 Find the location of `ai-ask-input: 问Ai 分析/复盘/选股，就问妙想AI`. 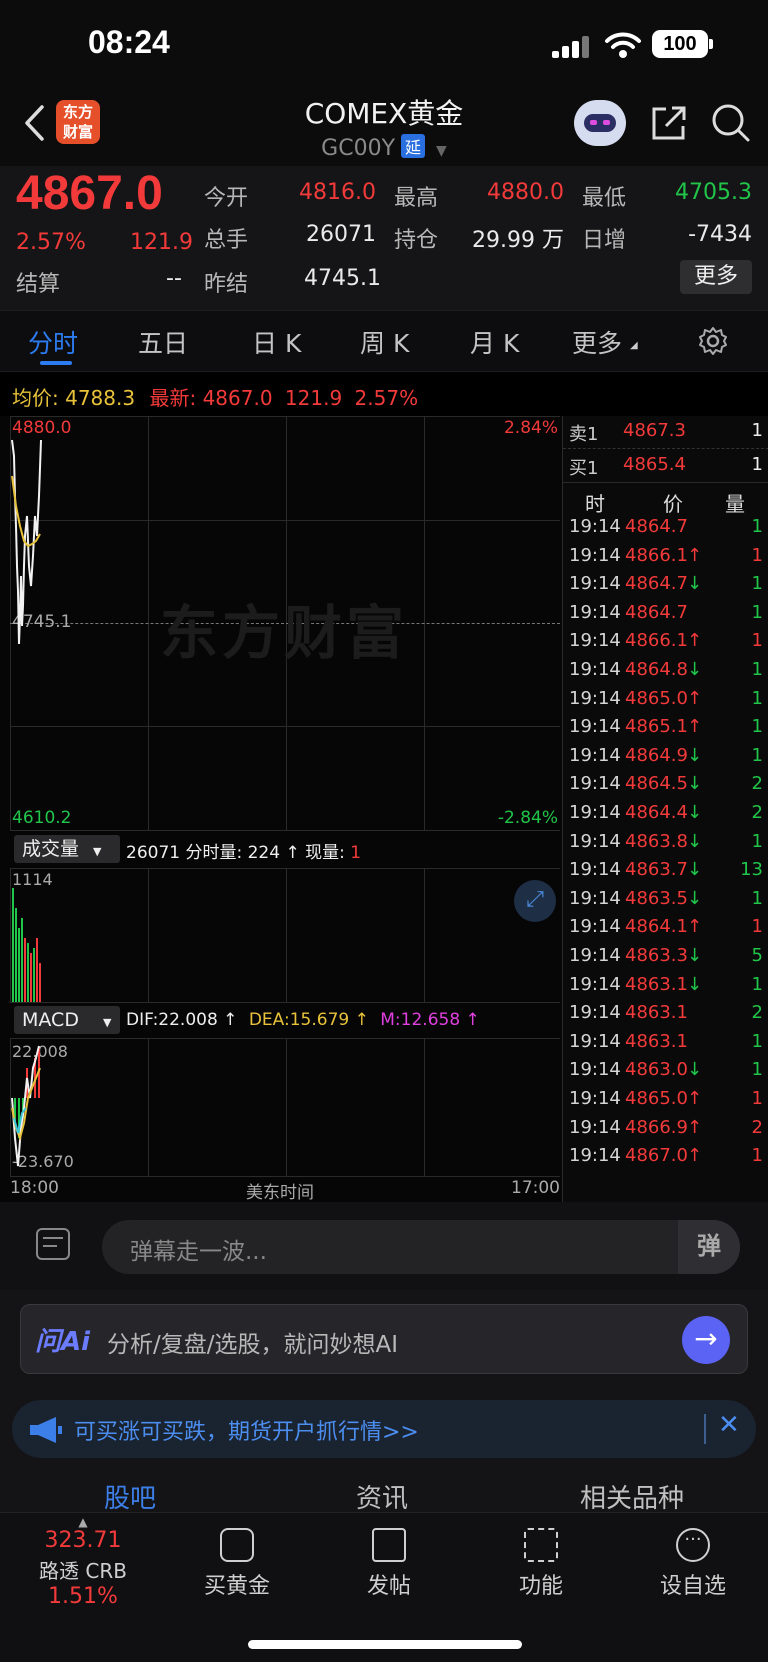

ai-ask-input: 问Ai 分析/复盘/选股，就问妙想AI is located at coordinates (384, 1339).